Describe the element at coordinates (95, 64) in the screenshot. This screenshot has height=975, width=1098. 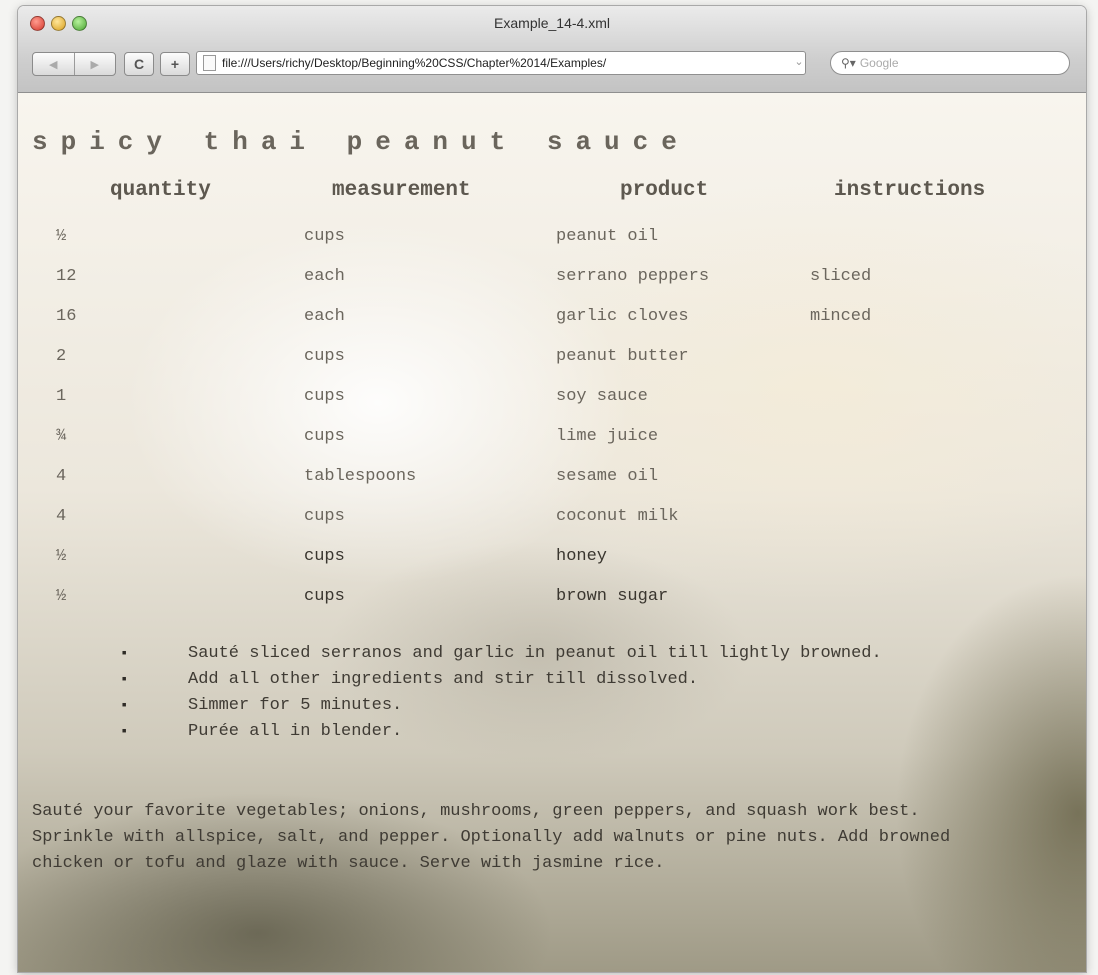
I see `forward-button: ▶` at that location.